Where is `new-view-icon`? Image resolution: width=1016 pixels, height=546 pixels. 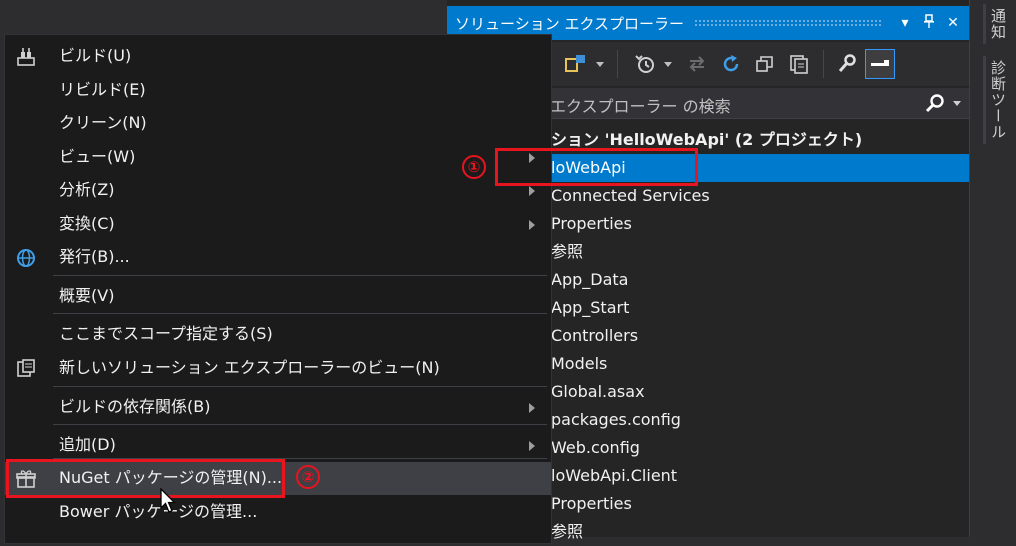
new-view-icon is located at coordinates (26, 369).